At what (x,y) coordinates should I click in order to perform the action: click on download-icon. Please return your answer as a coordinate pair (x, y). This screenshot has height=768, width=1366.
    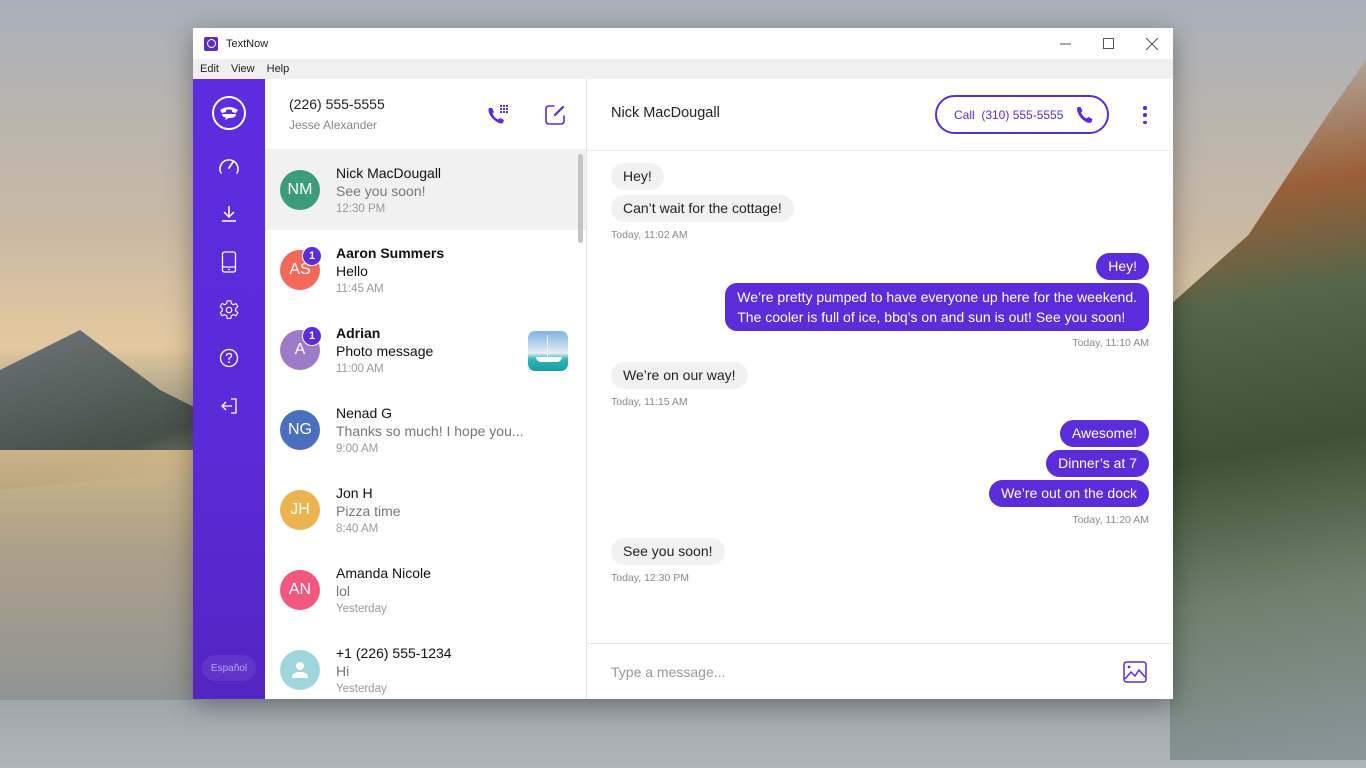
    Looking at the image, I should click on (229, 214).